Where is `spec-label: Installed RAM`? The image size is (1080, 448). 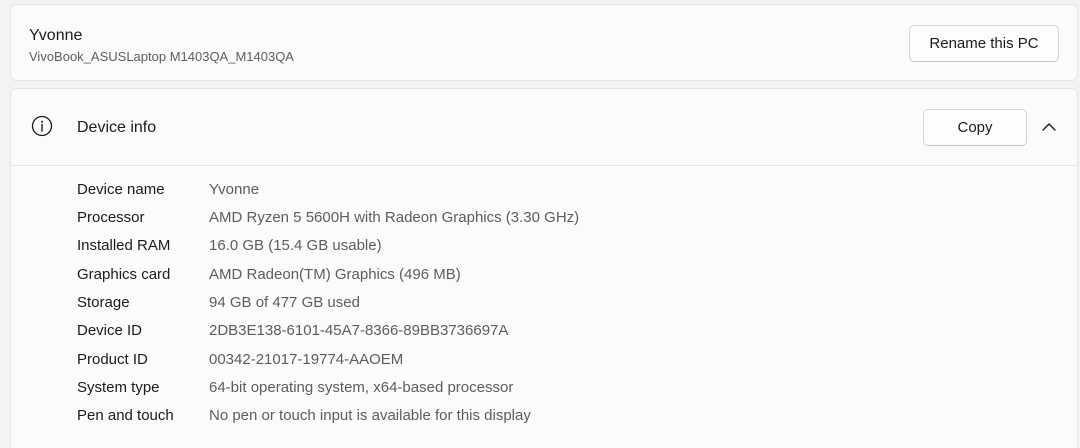 spec-label: Installed RAM is located at coordinates (124, 245).